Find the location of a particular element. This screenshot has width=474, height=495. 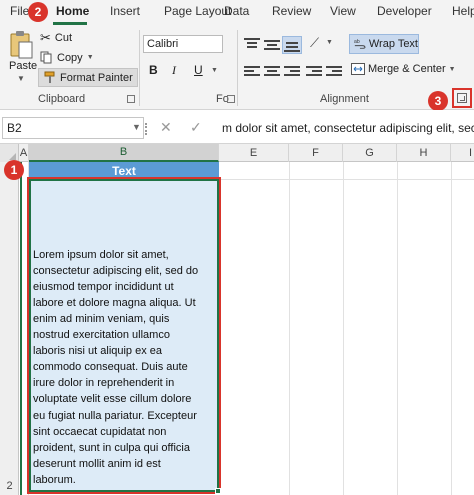

tab-page-layout: Page Layout is located at coordinates (197, 11).